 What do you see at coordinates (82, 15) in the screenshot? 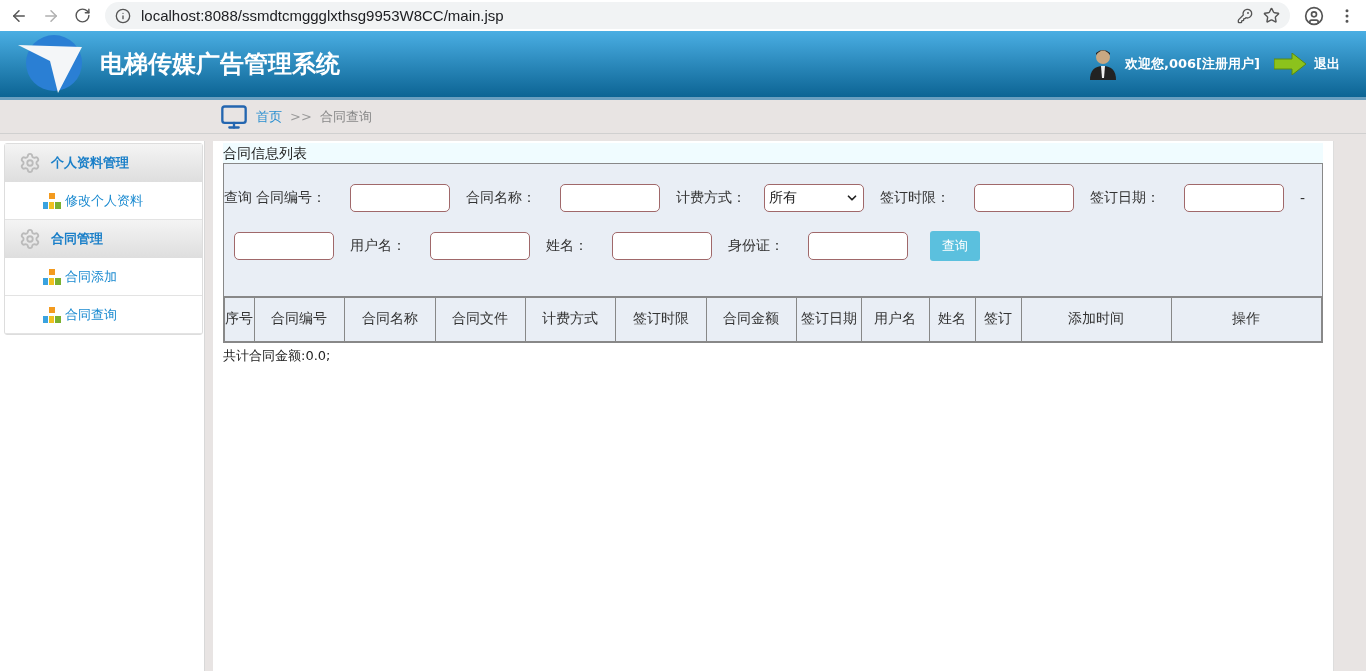
I see `reload-icon` at bounding box center [82, 15].